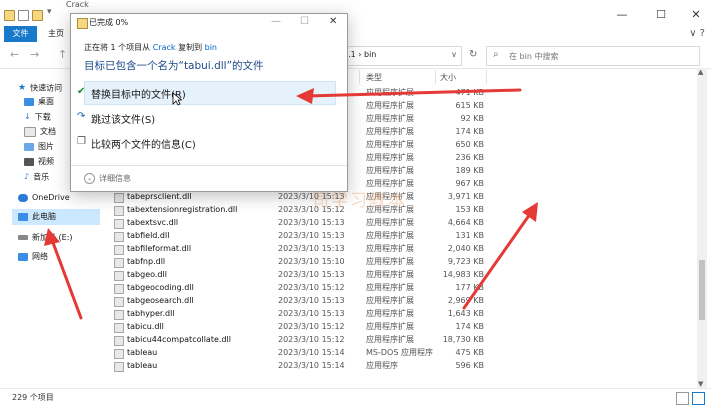 The image size is (711, 407). What do you see at coordinates (682, 398) in the screenshot?
I see `details-view-button` at bounding box center [682, 398].